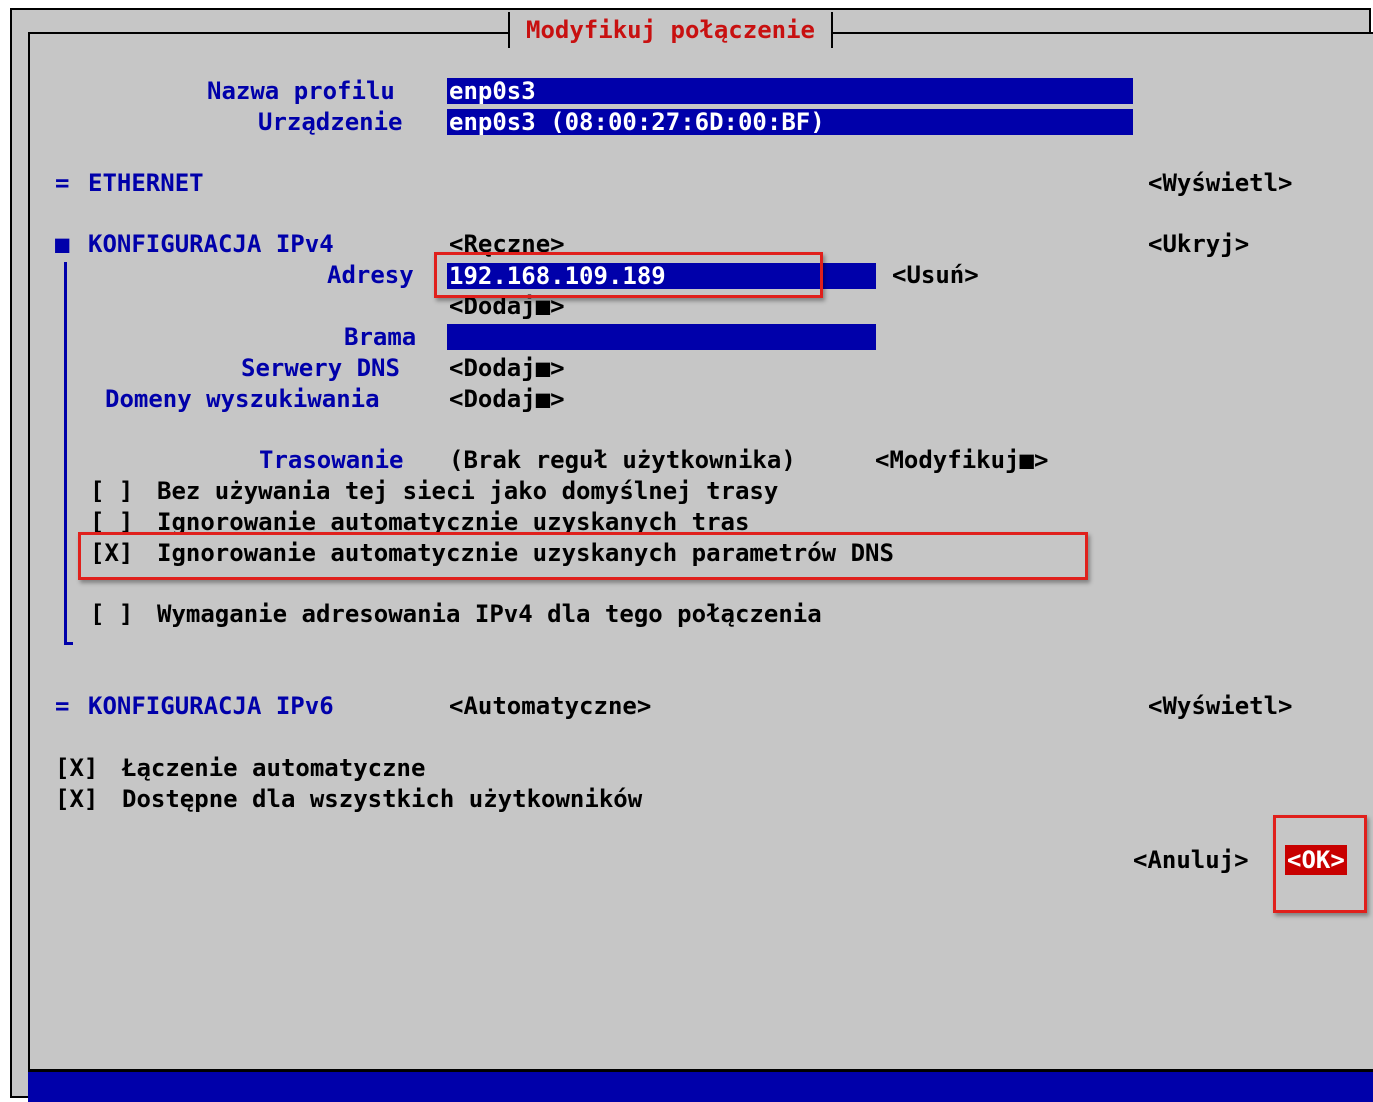 The height and width of the screenshot is (1102, 1373). Describe the element at coordinates (301, 91) in the screenshot. I see `profile-name-label: Nazwa profilu` at that location.